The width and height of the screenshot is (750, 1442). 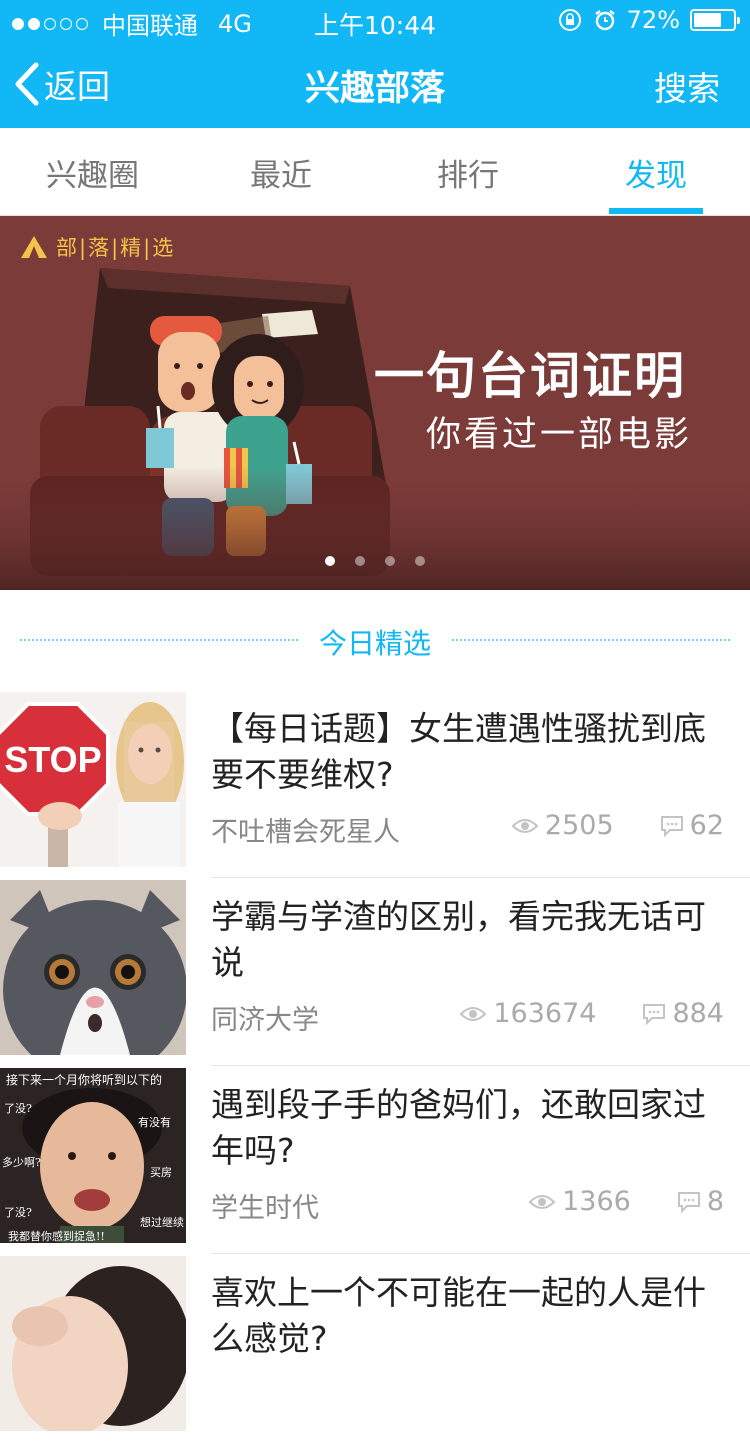 What do you see at coordinates (458, 1127) in the screenshot?
I see `item-title: 遇到段子手的爸妈们，还敢回家过年吗?` at bounding box center [458, 1127].